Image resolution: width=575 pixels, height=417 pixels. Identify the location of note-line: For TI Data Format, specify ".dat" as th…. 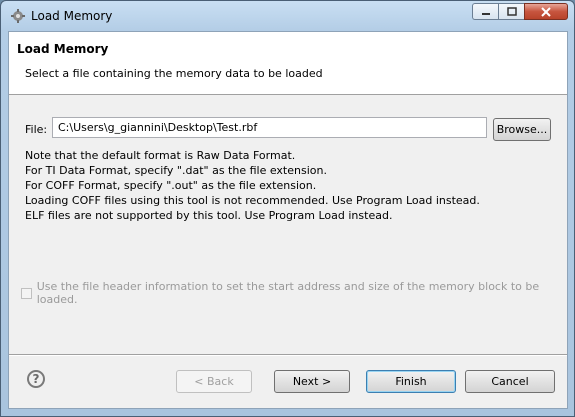
(176, 170).